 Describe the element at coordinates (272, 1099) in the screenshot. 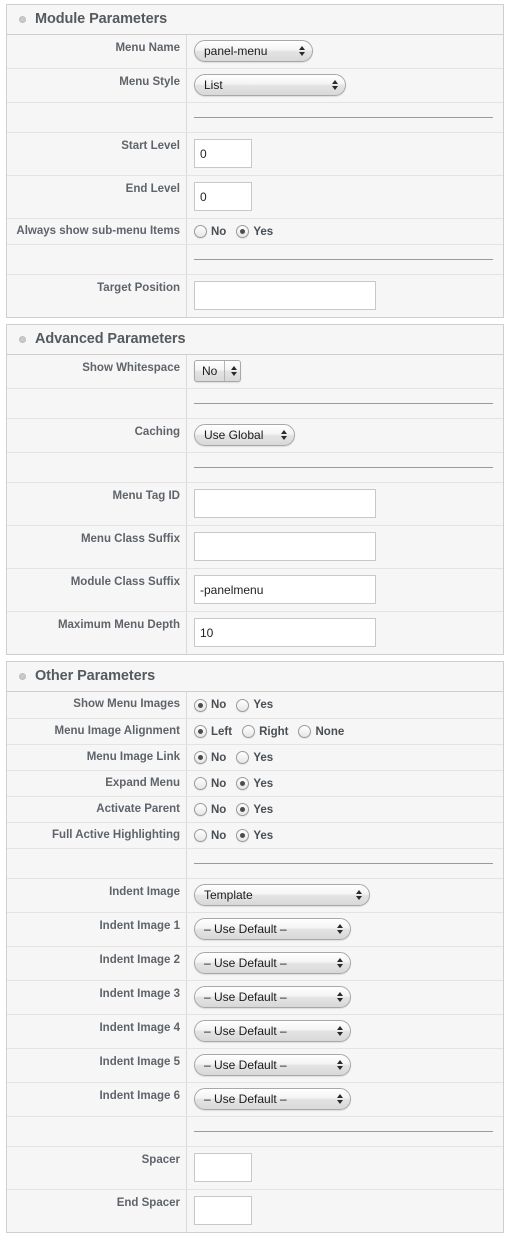

I see `select-indent-image-6: – Use Default –` at that location.